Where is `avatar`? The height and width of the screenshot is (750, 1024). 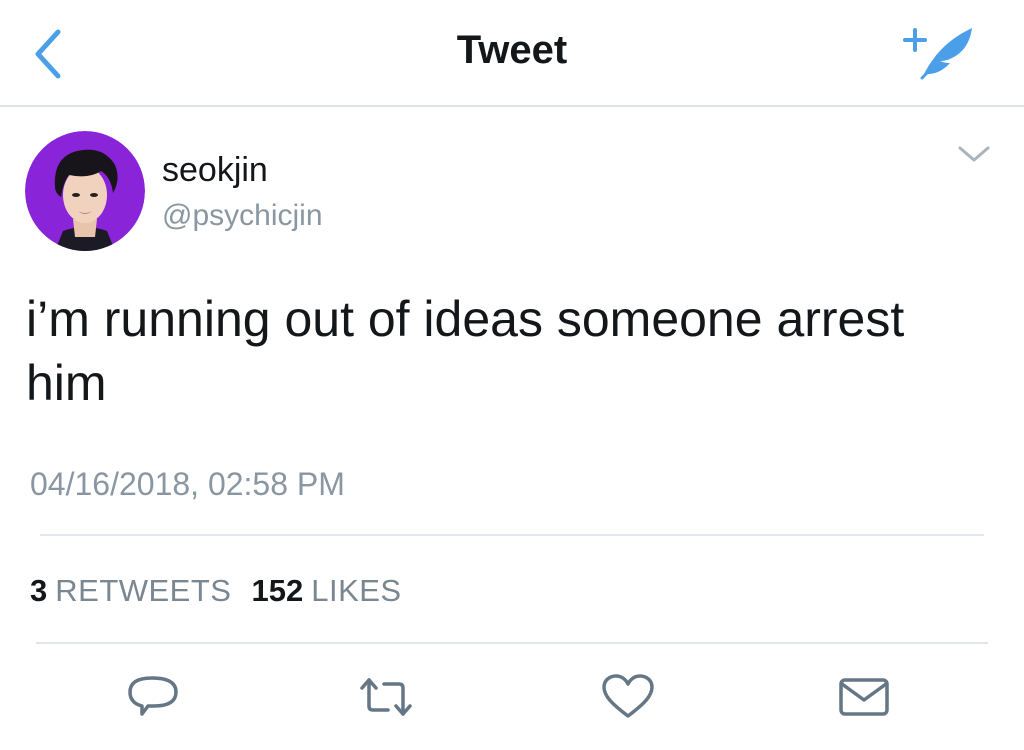
avatar is located at coordinates (85, 191).